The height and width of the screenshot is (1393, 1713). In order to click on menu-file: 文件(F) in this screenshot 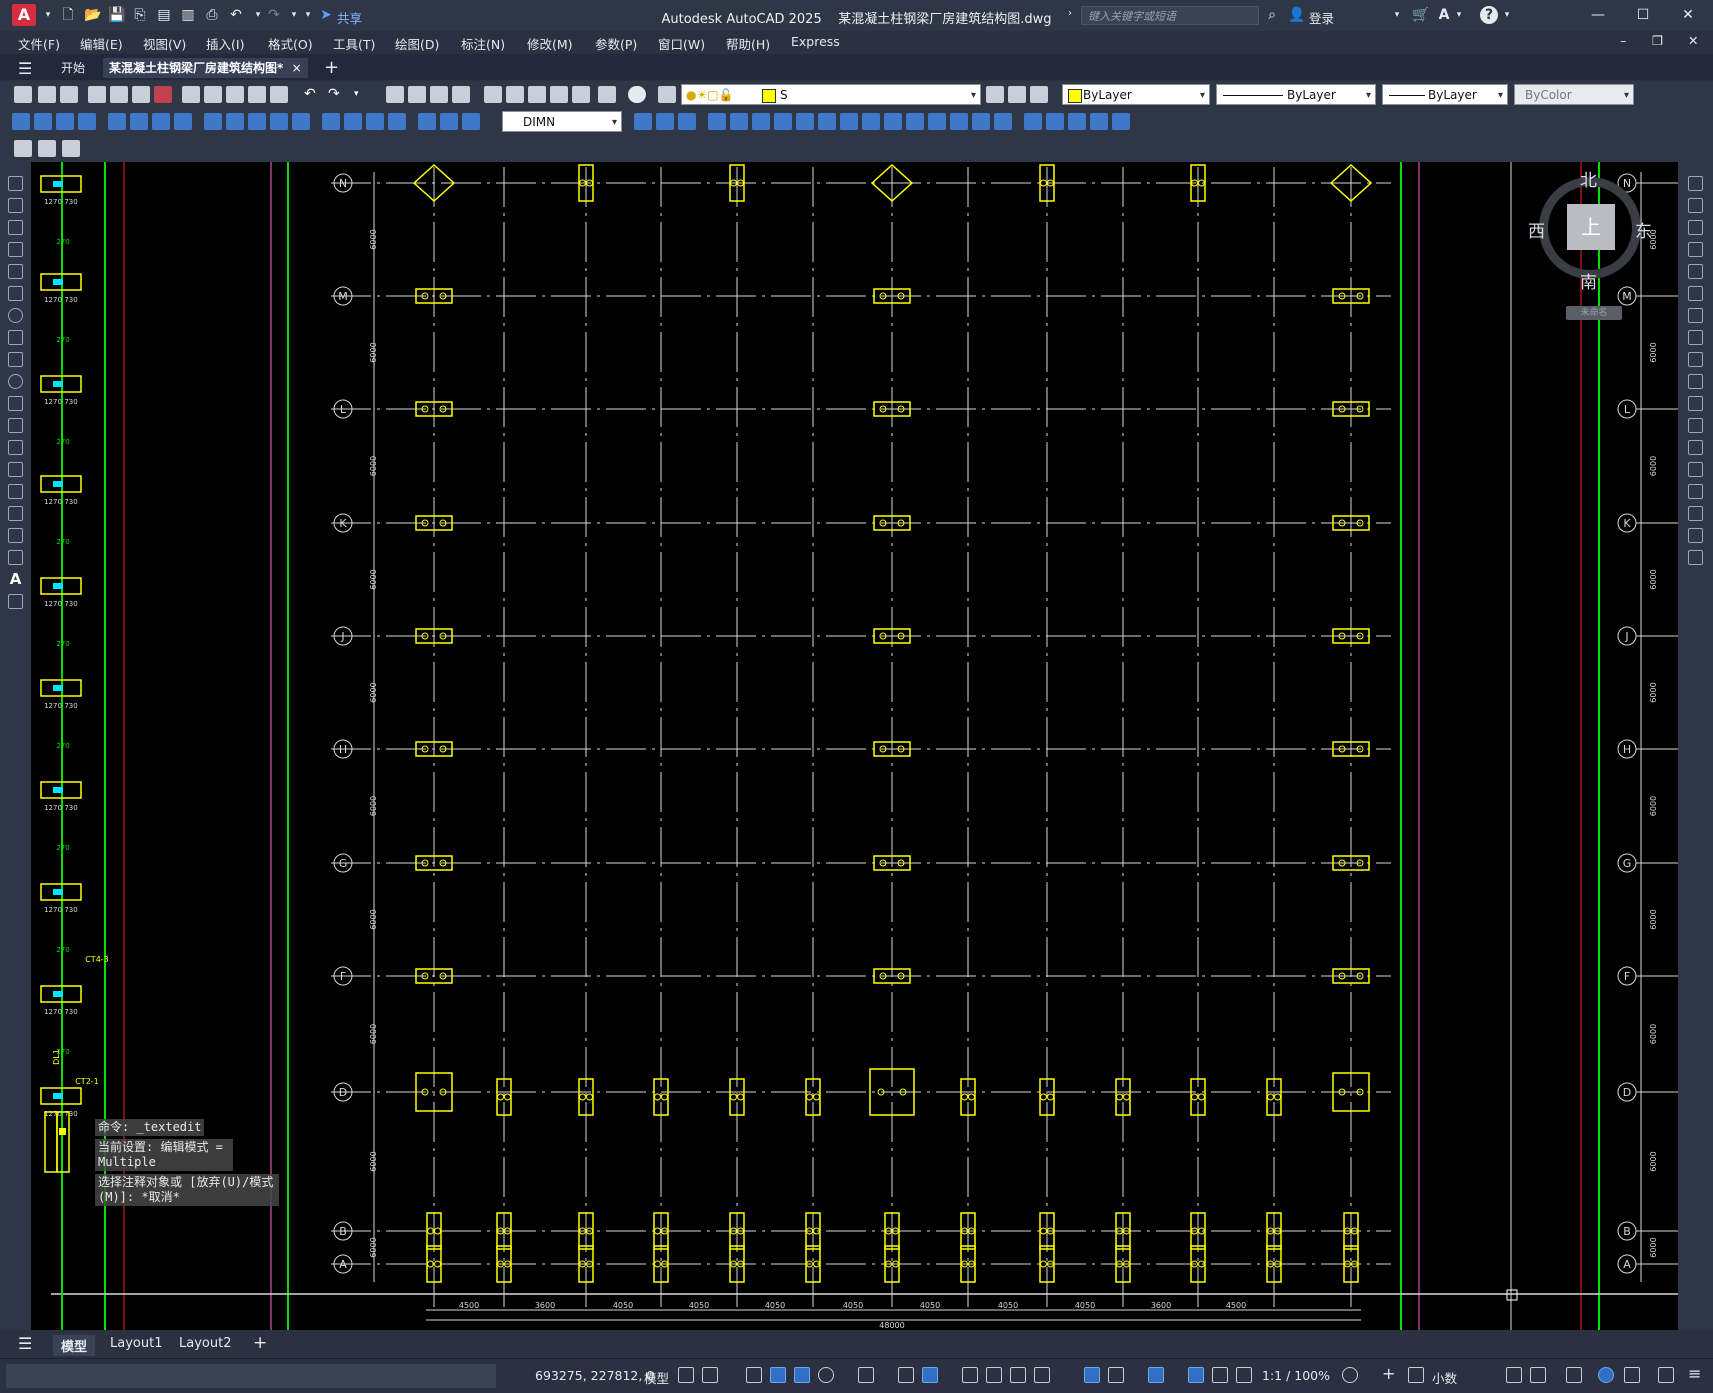, I will do `click(39, 43)`.